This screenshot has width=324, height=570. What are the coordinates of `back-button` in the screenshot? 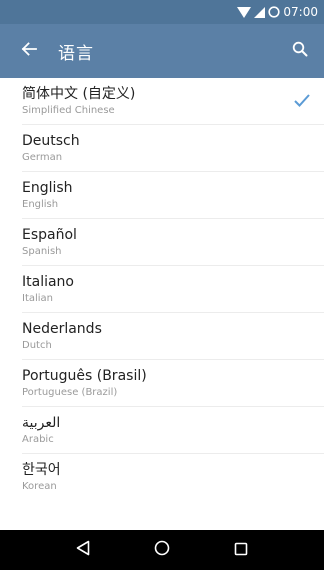 It's located at (29, 51).